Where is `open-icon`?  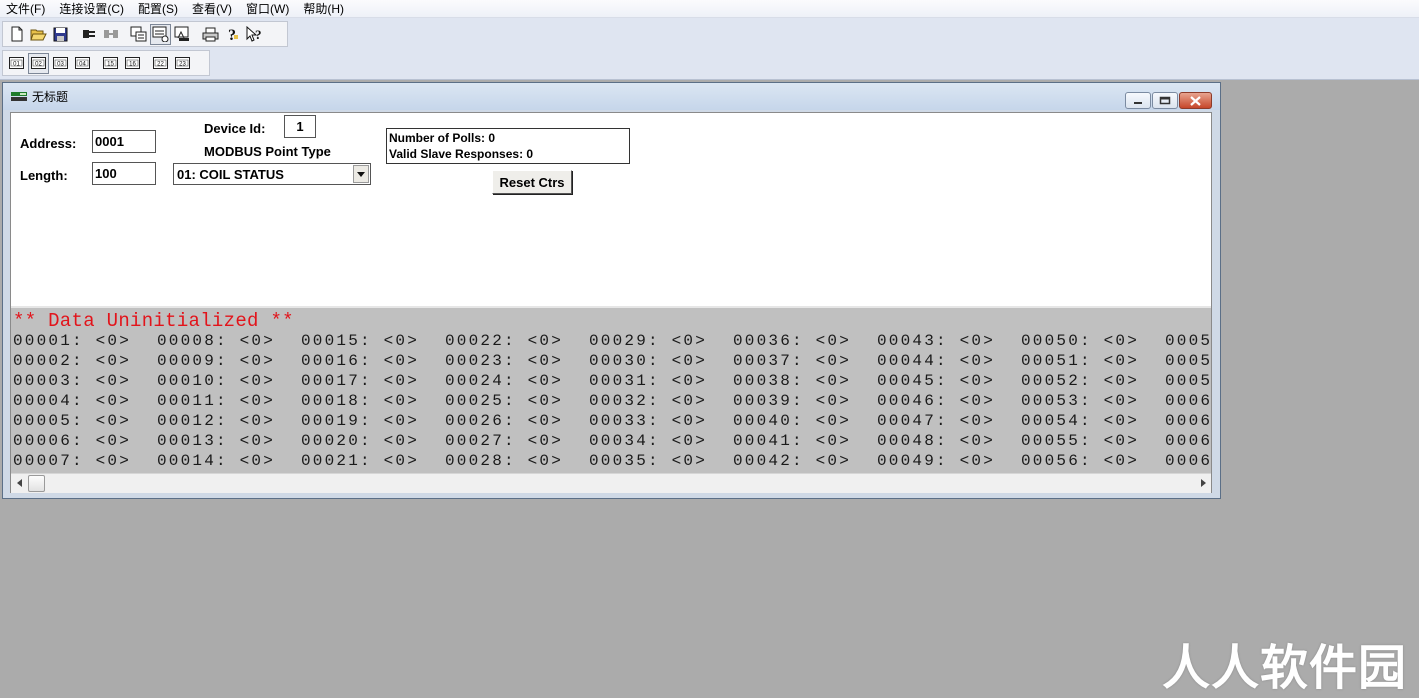
open-icon is located at coordinates (38, 34).